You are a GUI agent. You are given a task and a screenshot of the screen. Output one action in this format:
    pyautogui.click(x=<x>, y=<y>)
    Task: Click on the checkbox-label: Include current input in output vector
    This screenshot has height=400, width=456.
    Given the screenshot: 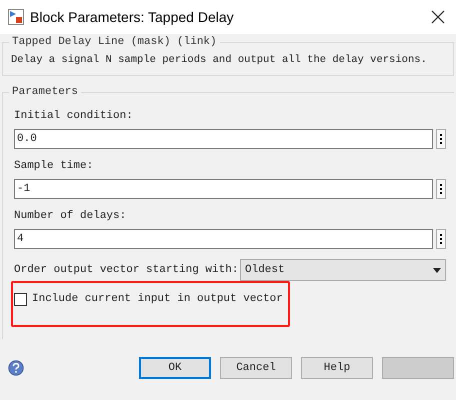 What is the action you would take?
    pyautogui.click(x=157, y=299)
    